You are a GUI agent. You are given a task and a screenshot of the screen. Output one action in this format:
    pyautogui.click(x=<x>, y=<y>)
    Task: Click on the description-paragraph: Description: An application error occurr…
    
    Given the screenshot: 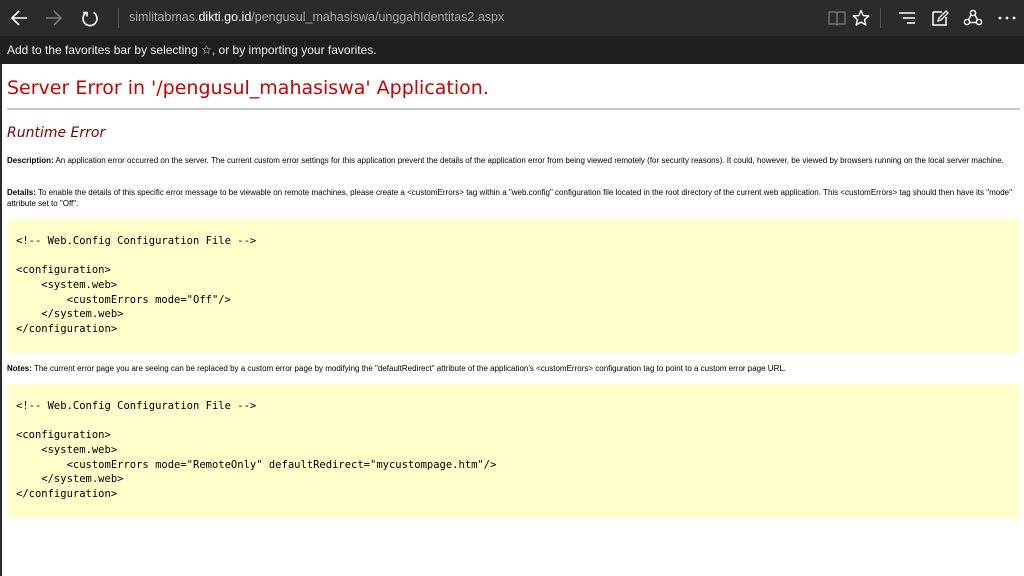 What is the action you would take?
    pyautogui.click(x=512, y=160)
    